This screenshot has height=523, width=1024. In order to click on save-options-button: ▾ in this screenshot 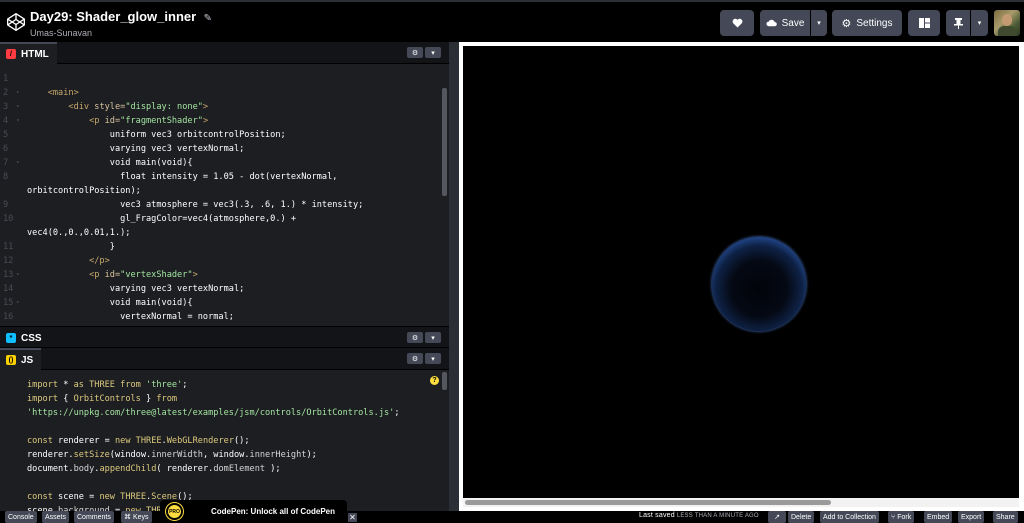, I will do `click(819, 23)`.